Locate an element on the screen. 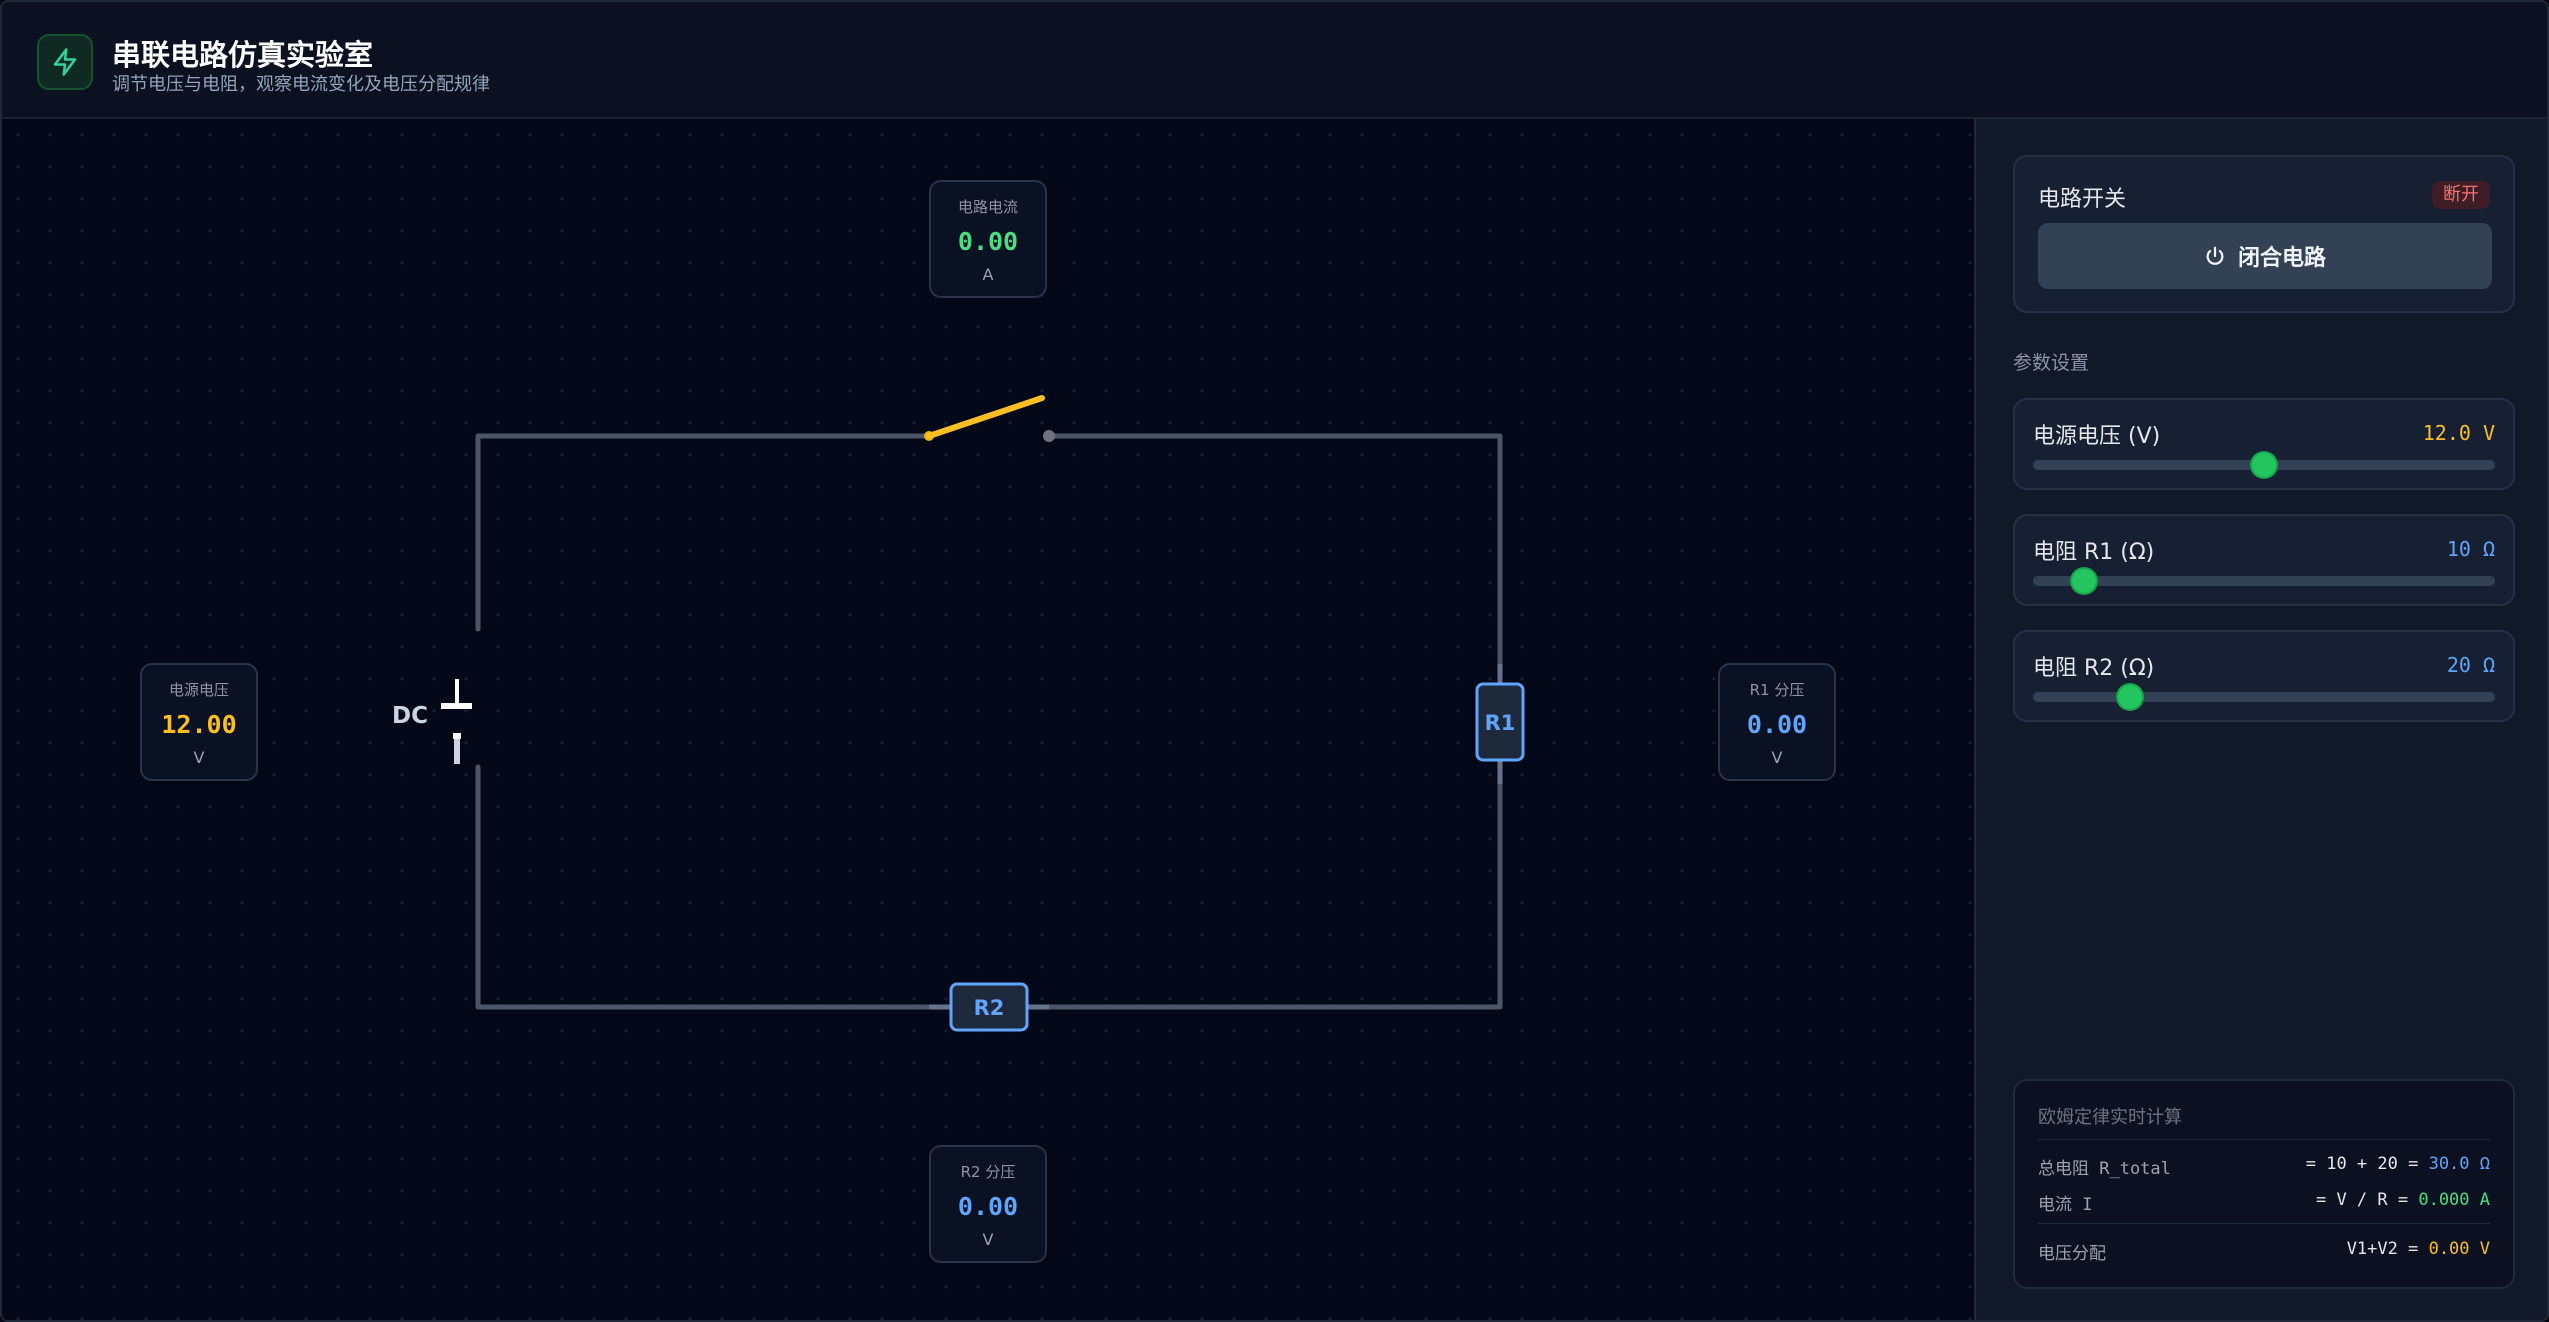  voltage-param-value: 12.0 V is located at coordinates (2458, 433).